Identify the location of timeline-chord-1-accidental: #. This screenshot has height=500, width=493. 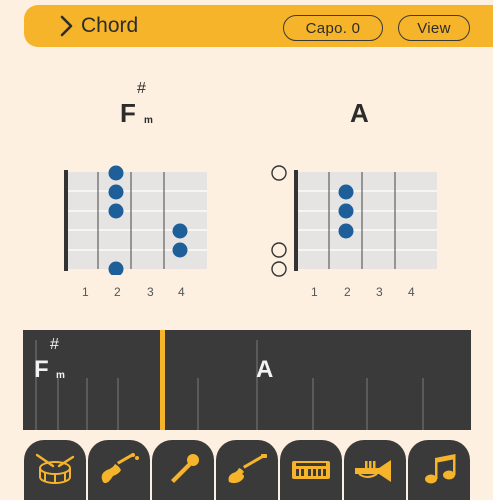
(54, 344).